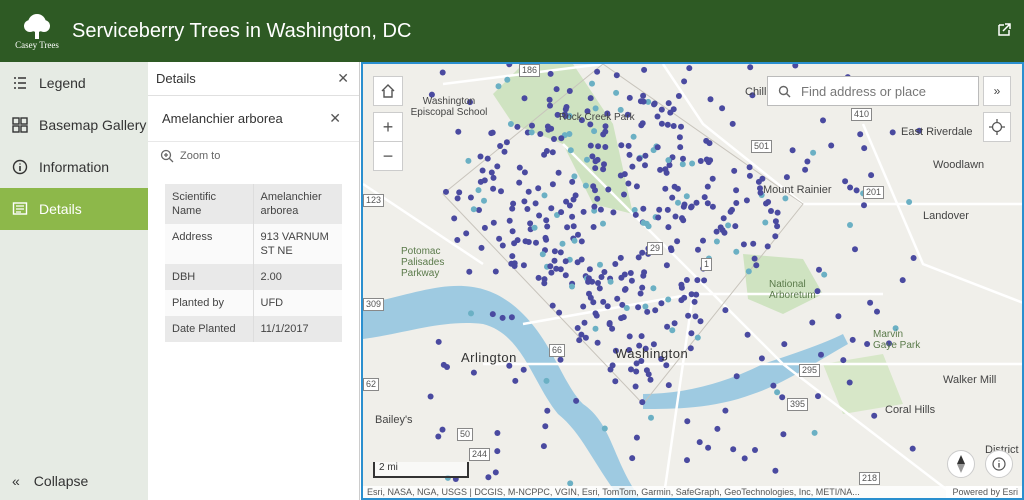  Describe the element at coordinates (997, 127) in the screenshot. I see `locate-button` at that location.